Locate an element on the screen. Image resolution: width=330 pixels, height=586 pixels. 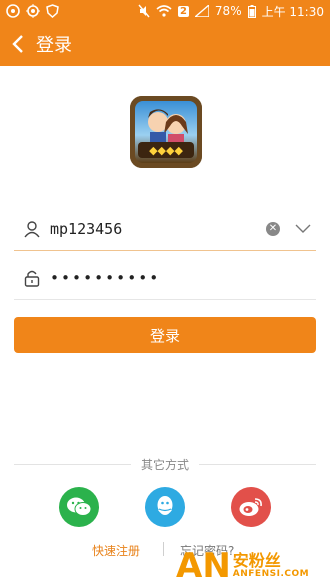
wifi-icon is located at coordinates (164, 11).